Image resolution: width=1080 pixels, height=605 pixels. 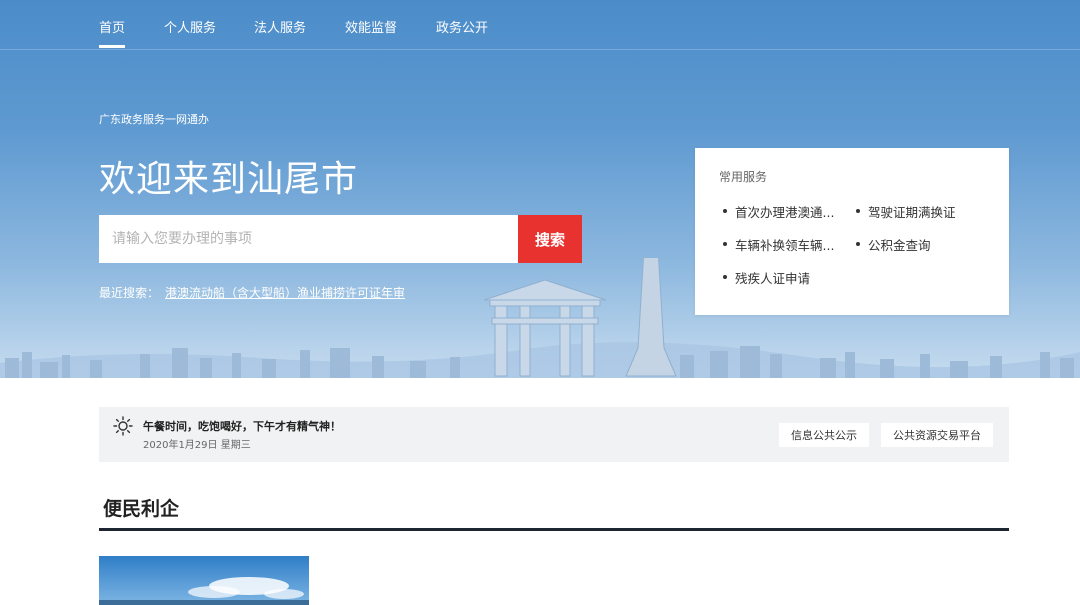 I want to click on service-item: 残疾人证申请, so click(x=783, y=277).